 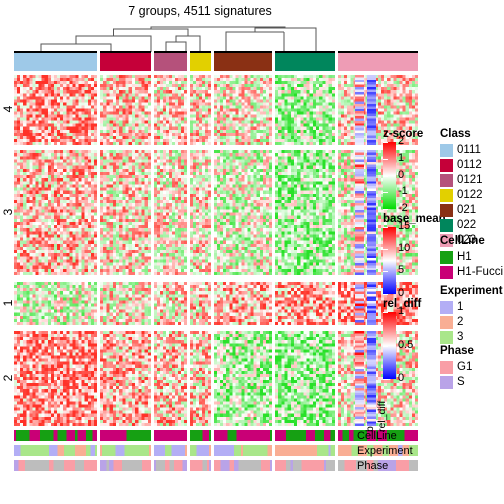 What do you see at coordinates (371, 110) in the screenshot?
I see `right-annotation-rel_diff-row4` at bounding box center [371, 110].